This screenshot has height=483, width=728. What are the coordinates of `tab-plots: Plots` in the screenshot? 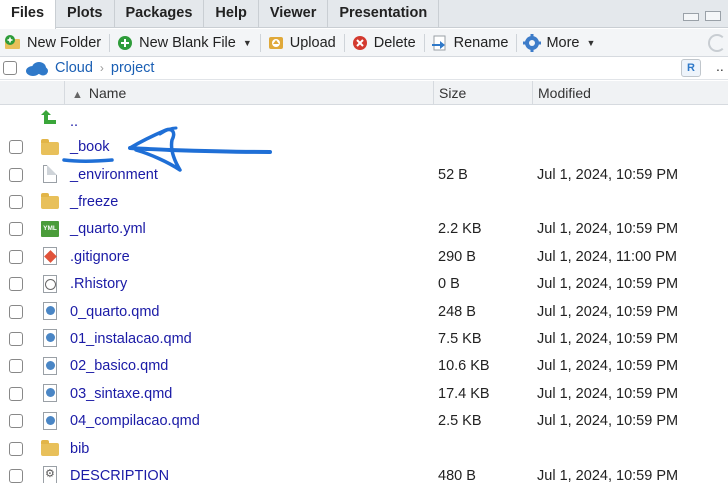 It's located at (85, 14).